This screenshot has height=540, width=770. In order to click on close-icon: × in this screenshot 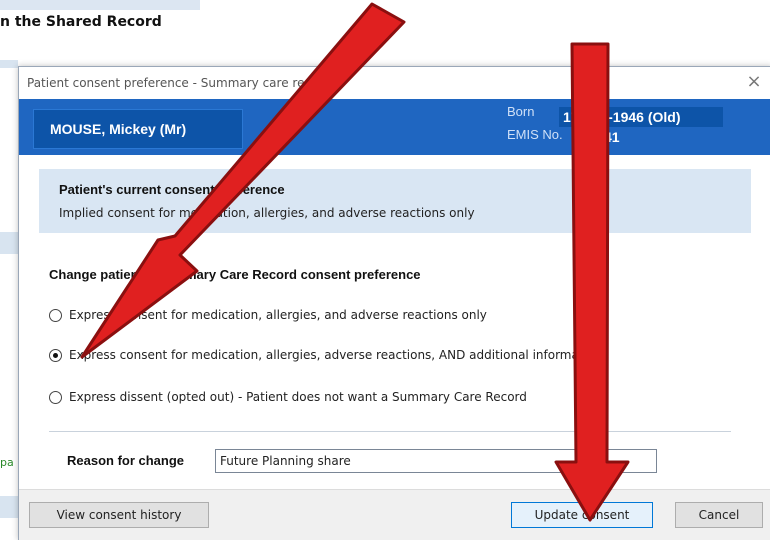, I will do `click(754, 82)`.